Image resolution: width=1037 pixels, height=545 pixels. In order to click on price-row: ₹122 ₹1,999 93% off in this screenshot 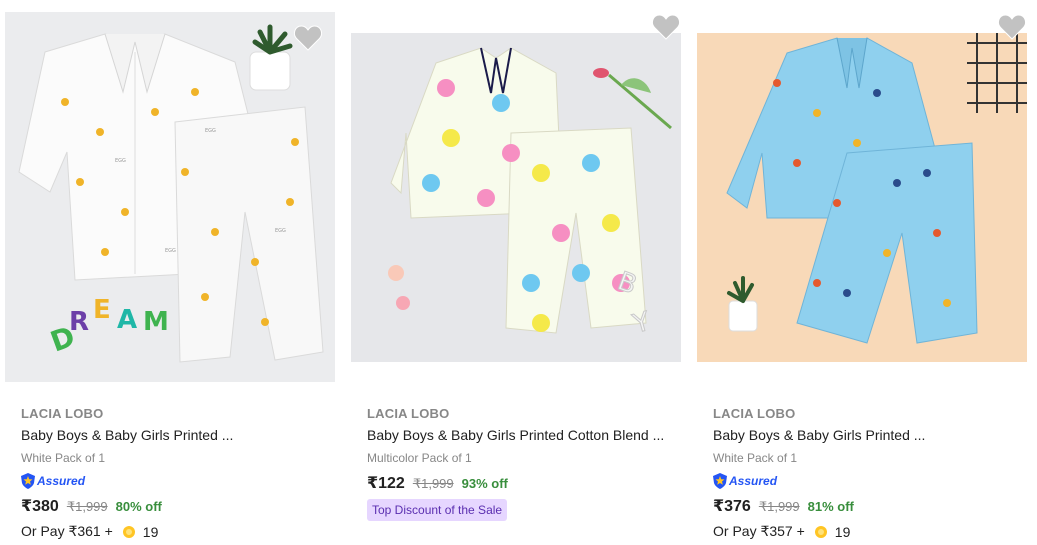, I will do `click(437, 483)`.